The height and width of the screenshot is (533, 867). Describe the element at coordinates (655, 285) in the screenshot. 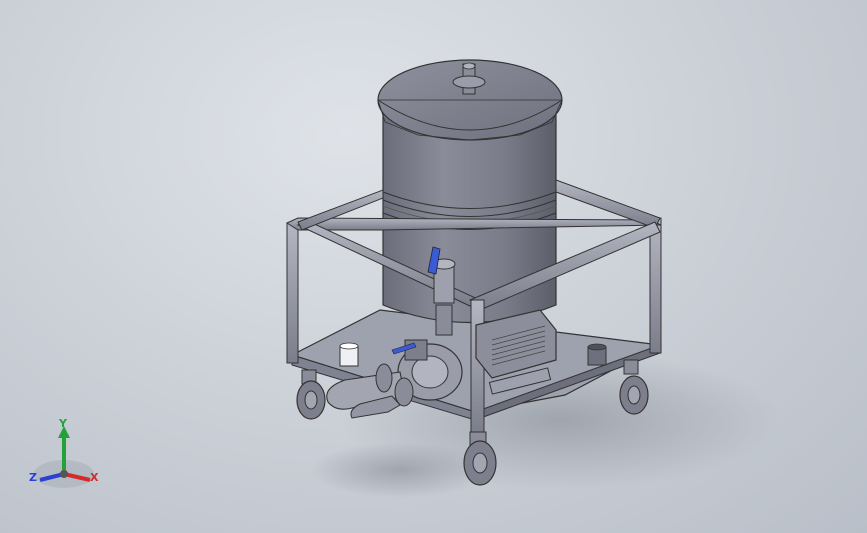

I see `frame-post-rear-right` at that location.